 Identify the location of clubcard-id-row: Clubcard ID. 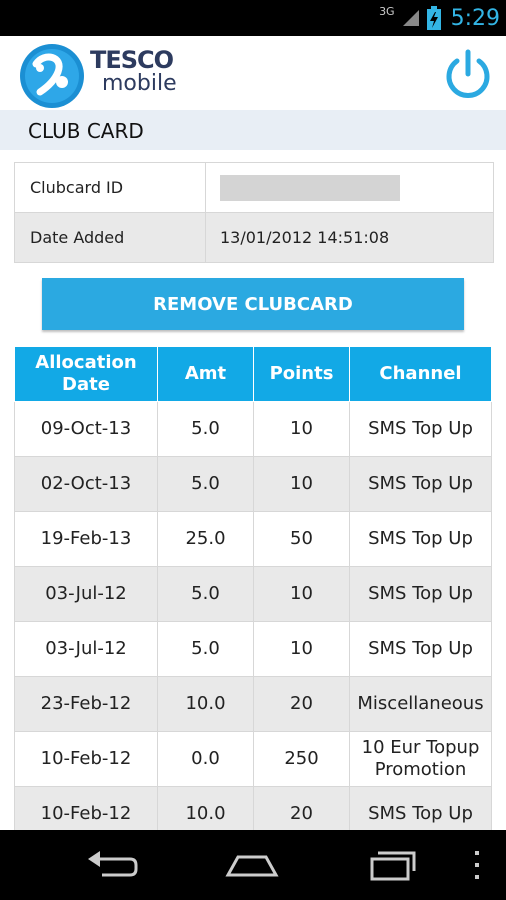
(254, 188).